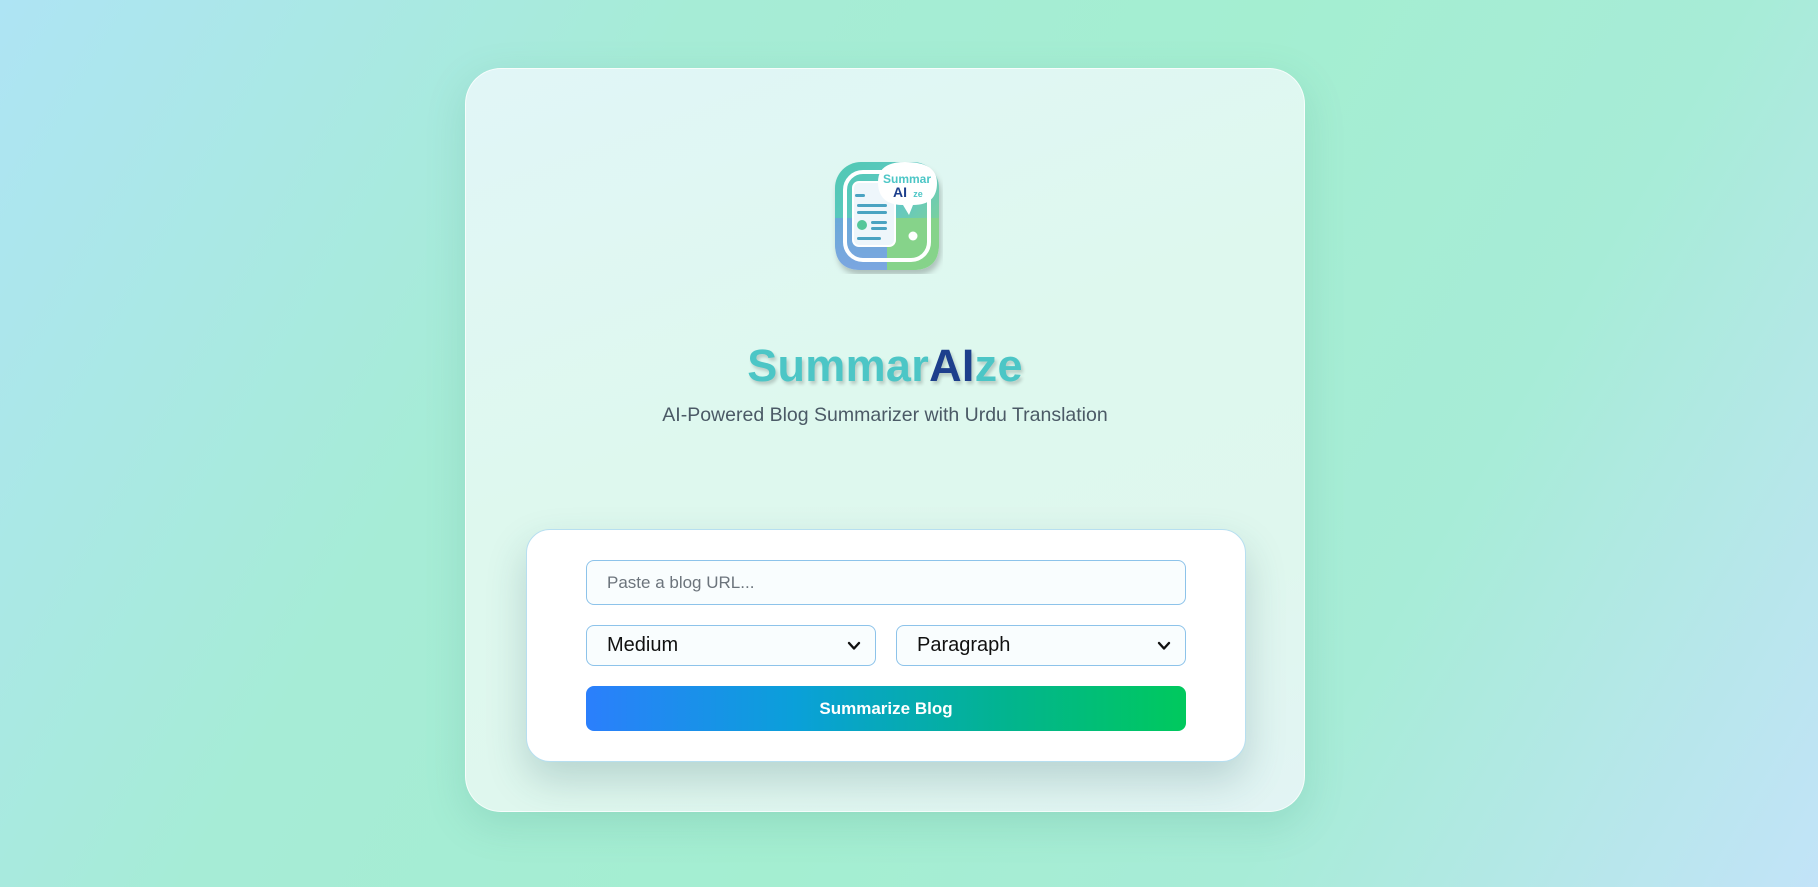 The height and width of the screenshot is (887, 1818). I want to click on app-title: SummarAIze, so click(885, 366).